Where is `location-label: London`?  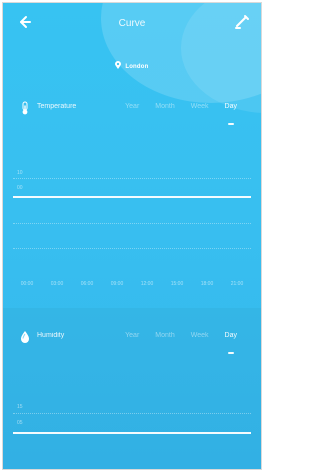 location-label: London is located at coordinates (137, 67).